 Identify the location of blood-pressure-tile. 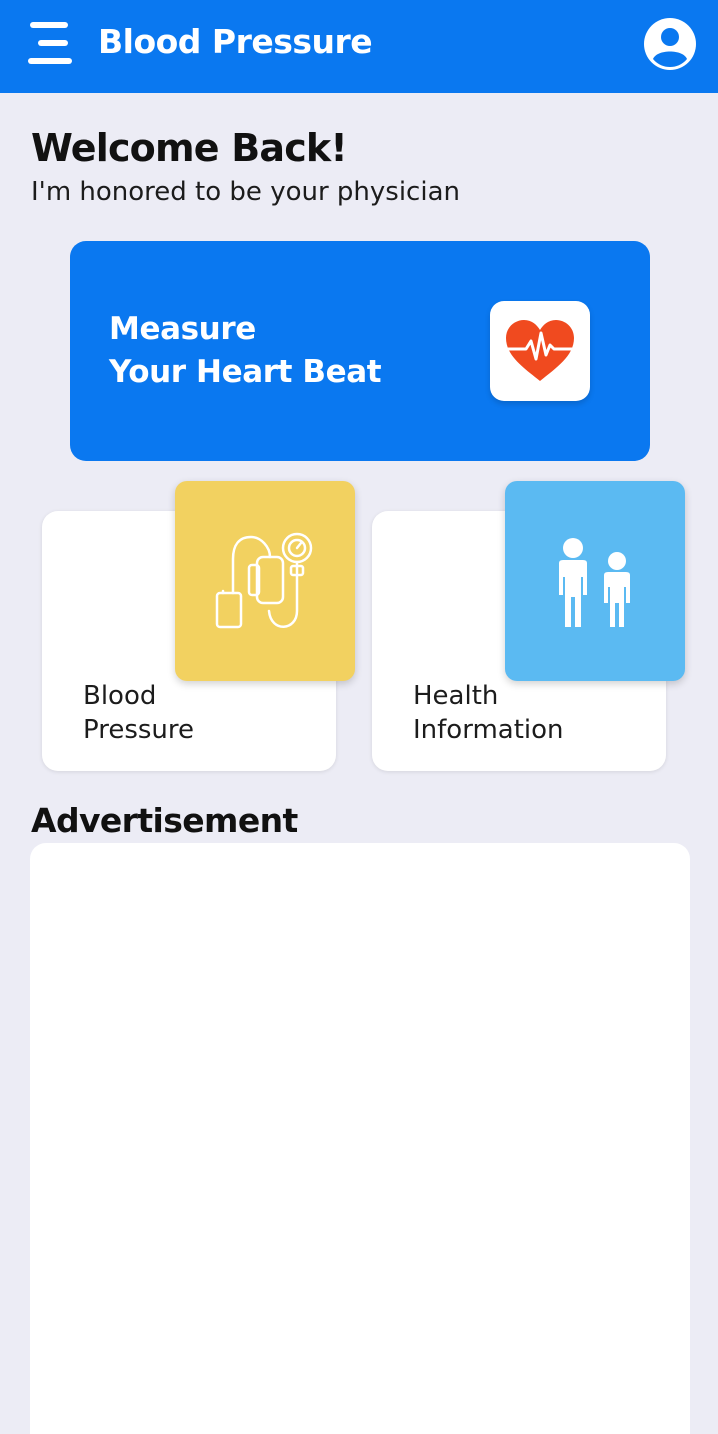
(265, 581).